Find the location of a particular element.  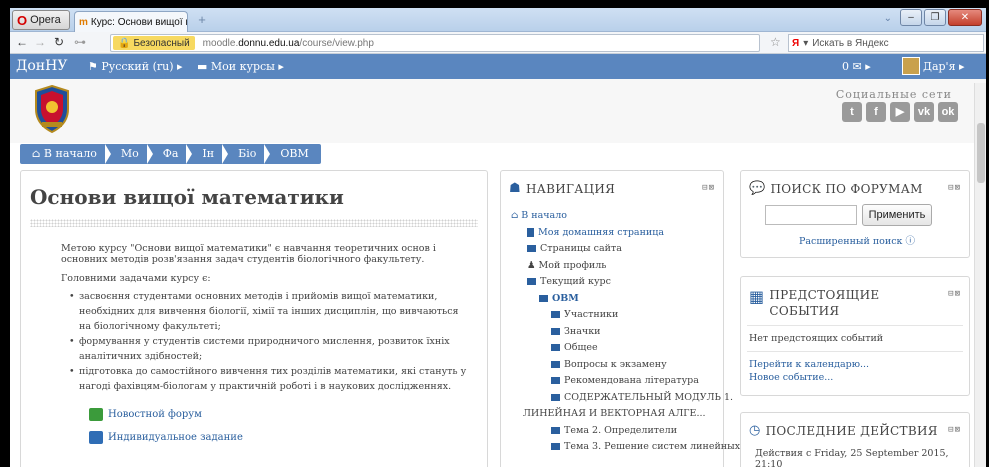

site-header: Социальные сети t f ▶ vk ok is located at coordinates (498, 111).